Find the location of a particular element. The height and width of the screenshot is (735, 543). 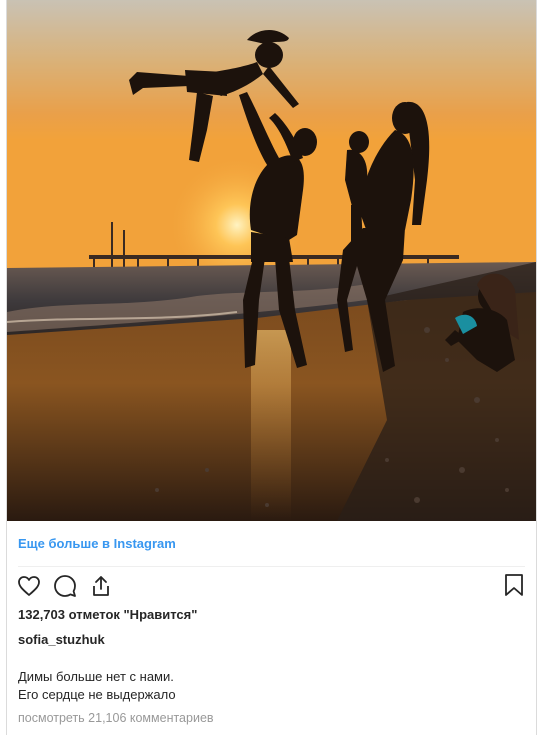

comment-icon is located at coordinates (65, 586).